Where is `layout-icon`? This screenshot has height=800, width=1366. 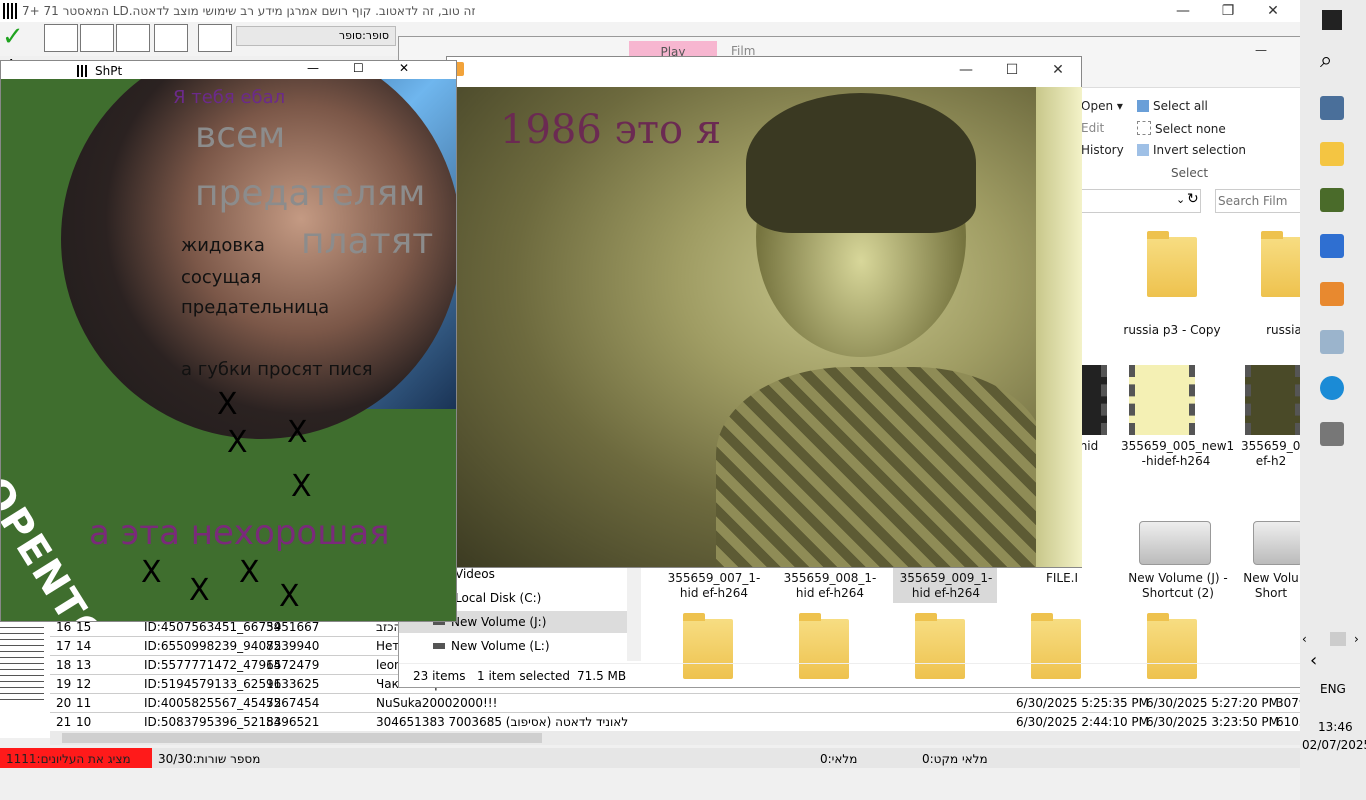
layout-icon is located at coordinates (97, 38).